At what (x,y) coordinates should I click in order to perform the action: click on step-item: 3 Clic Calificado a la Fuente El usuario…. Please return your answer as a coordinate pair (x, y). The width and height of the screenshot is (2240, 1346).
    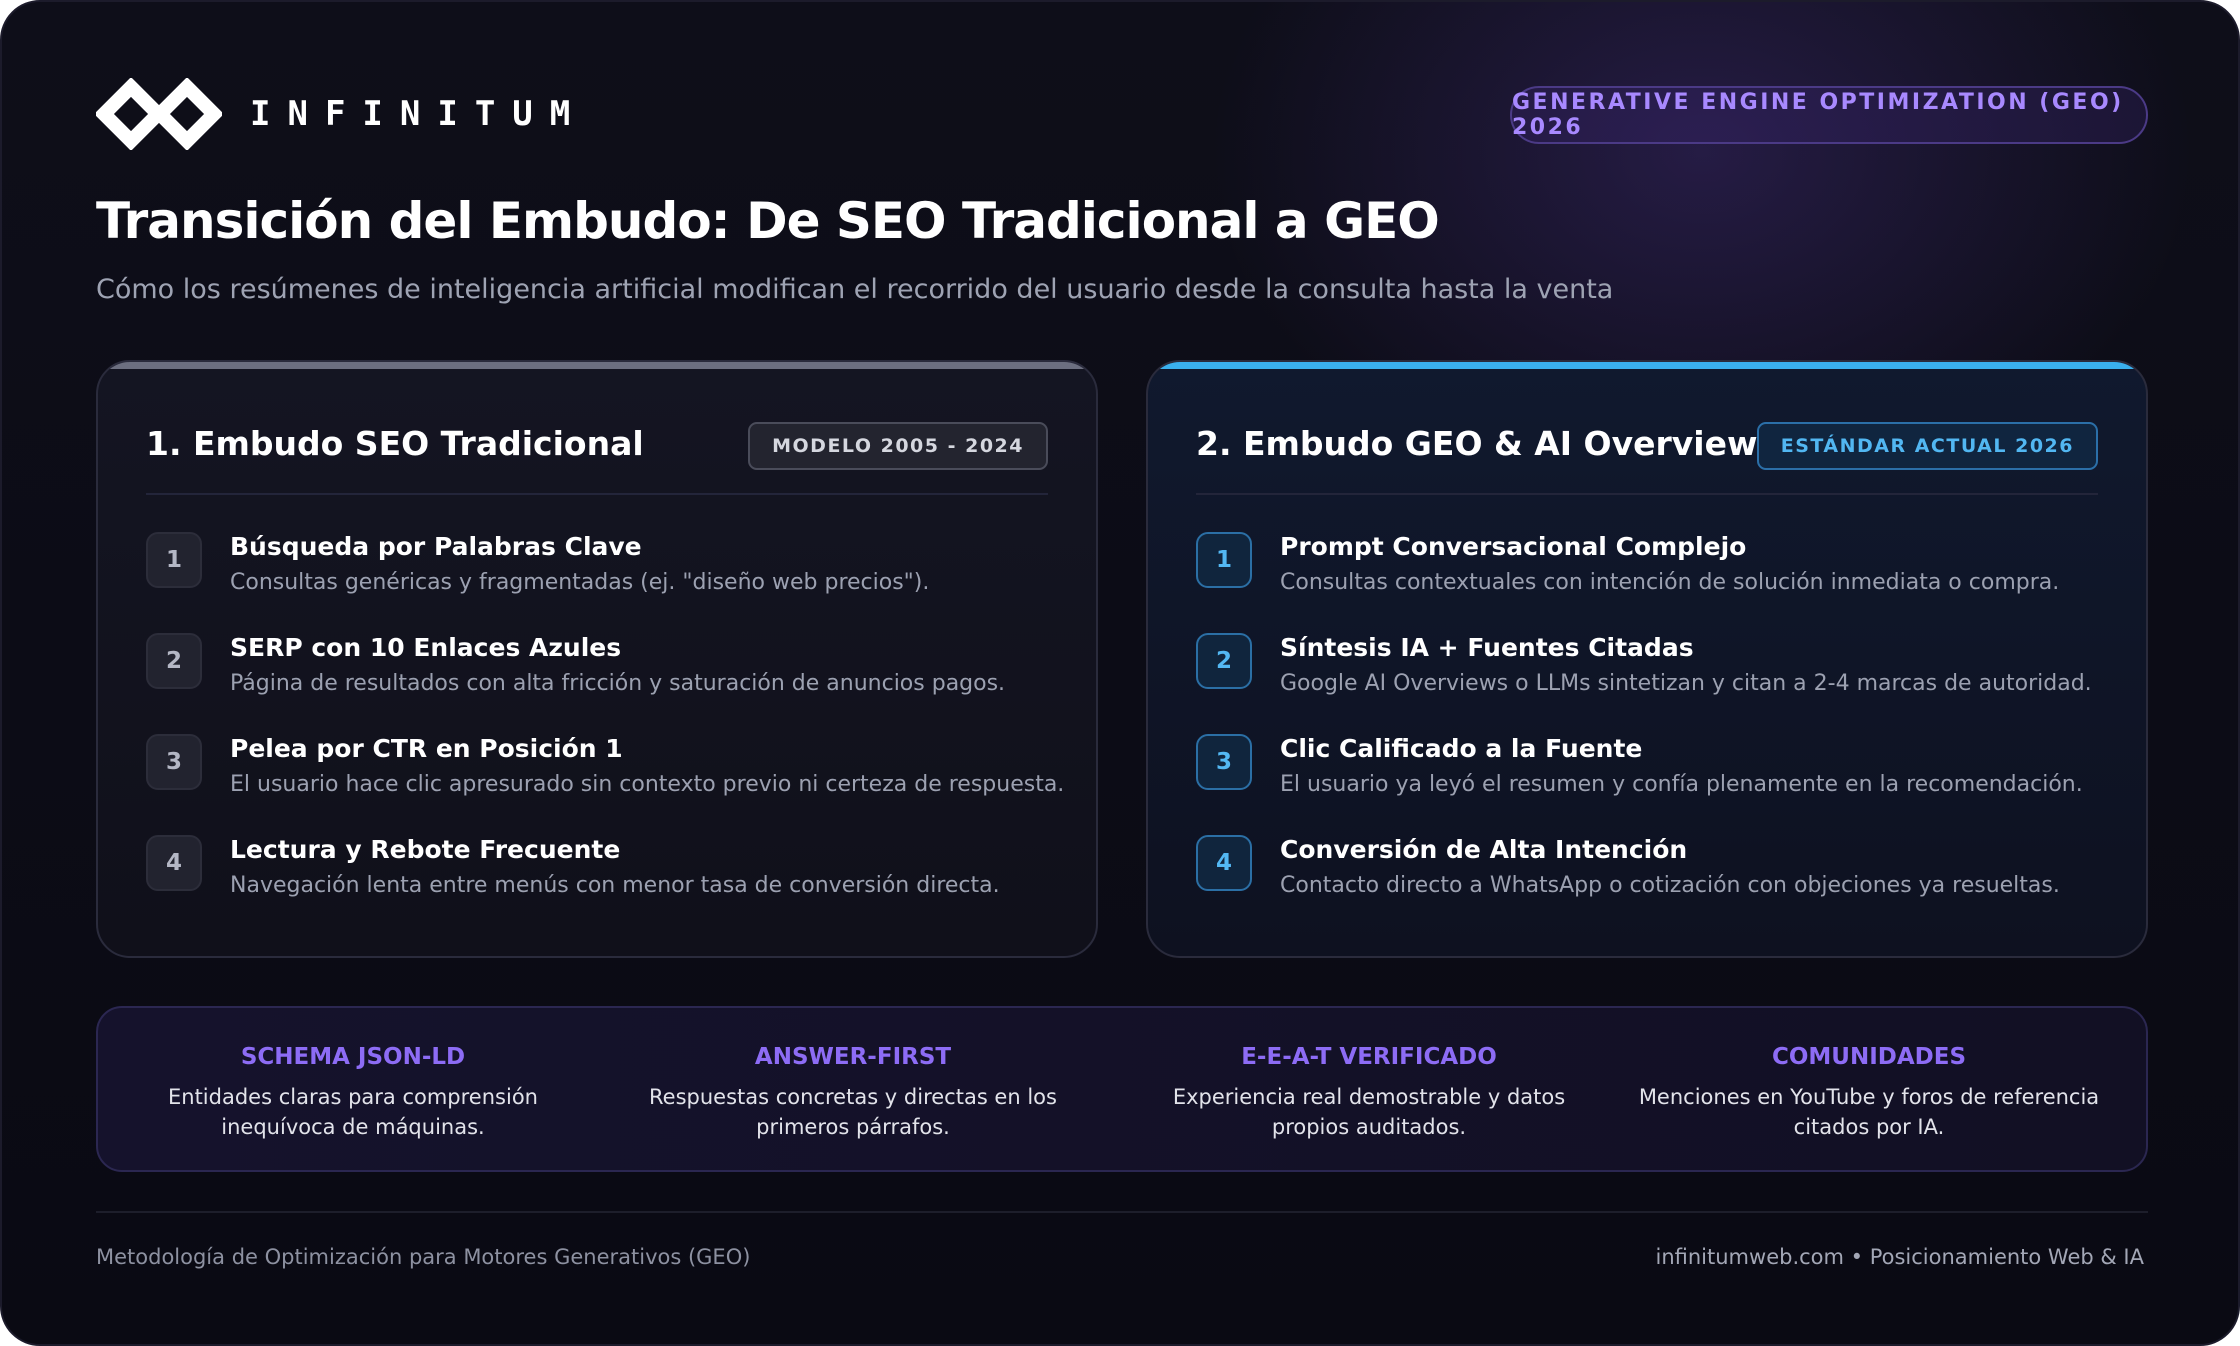
    Looking at the image, I should click on (1651, 784).